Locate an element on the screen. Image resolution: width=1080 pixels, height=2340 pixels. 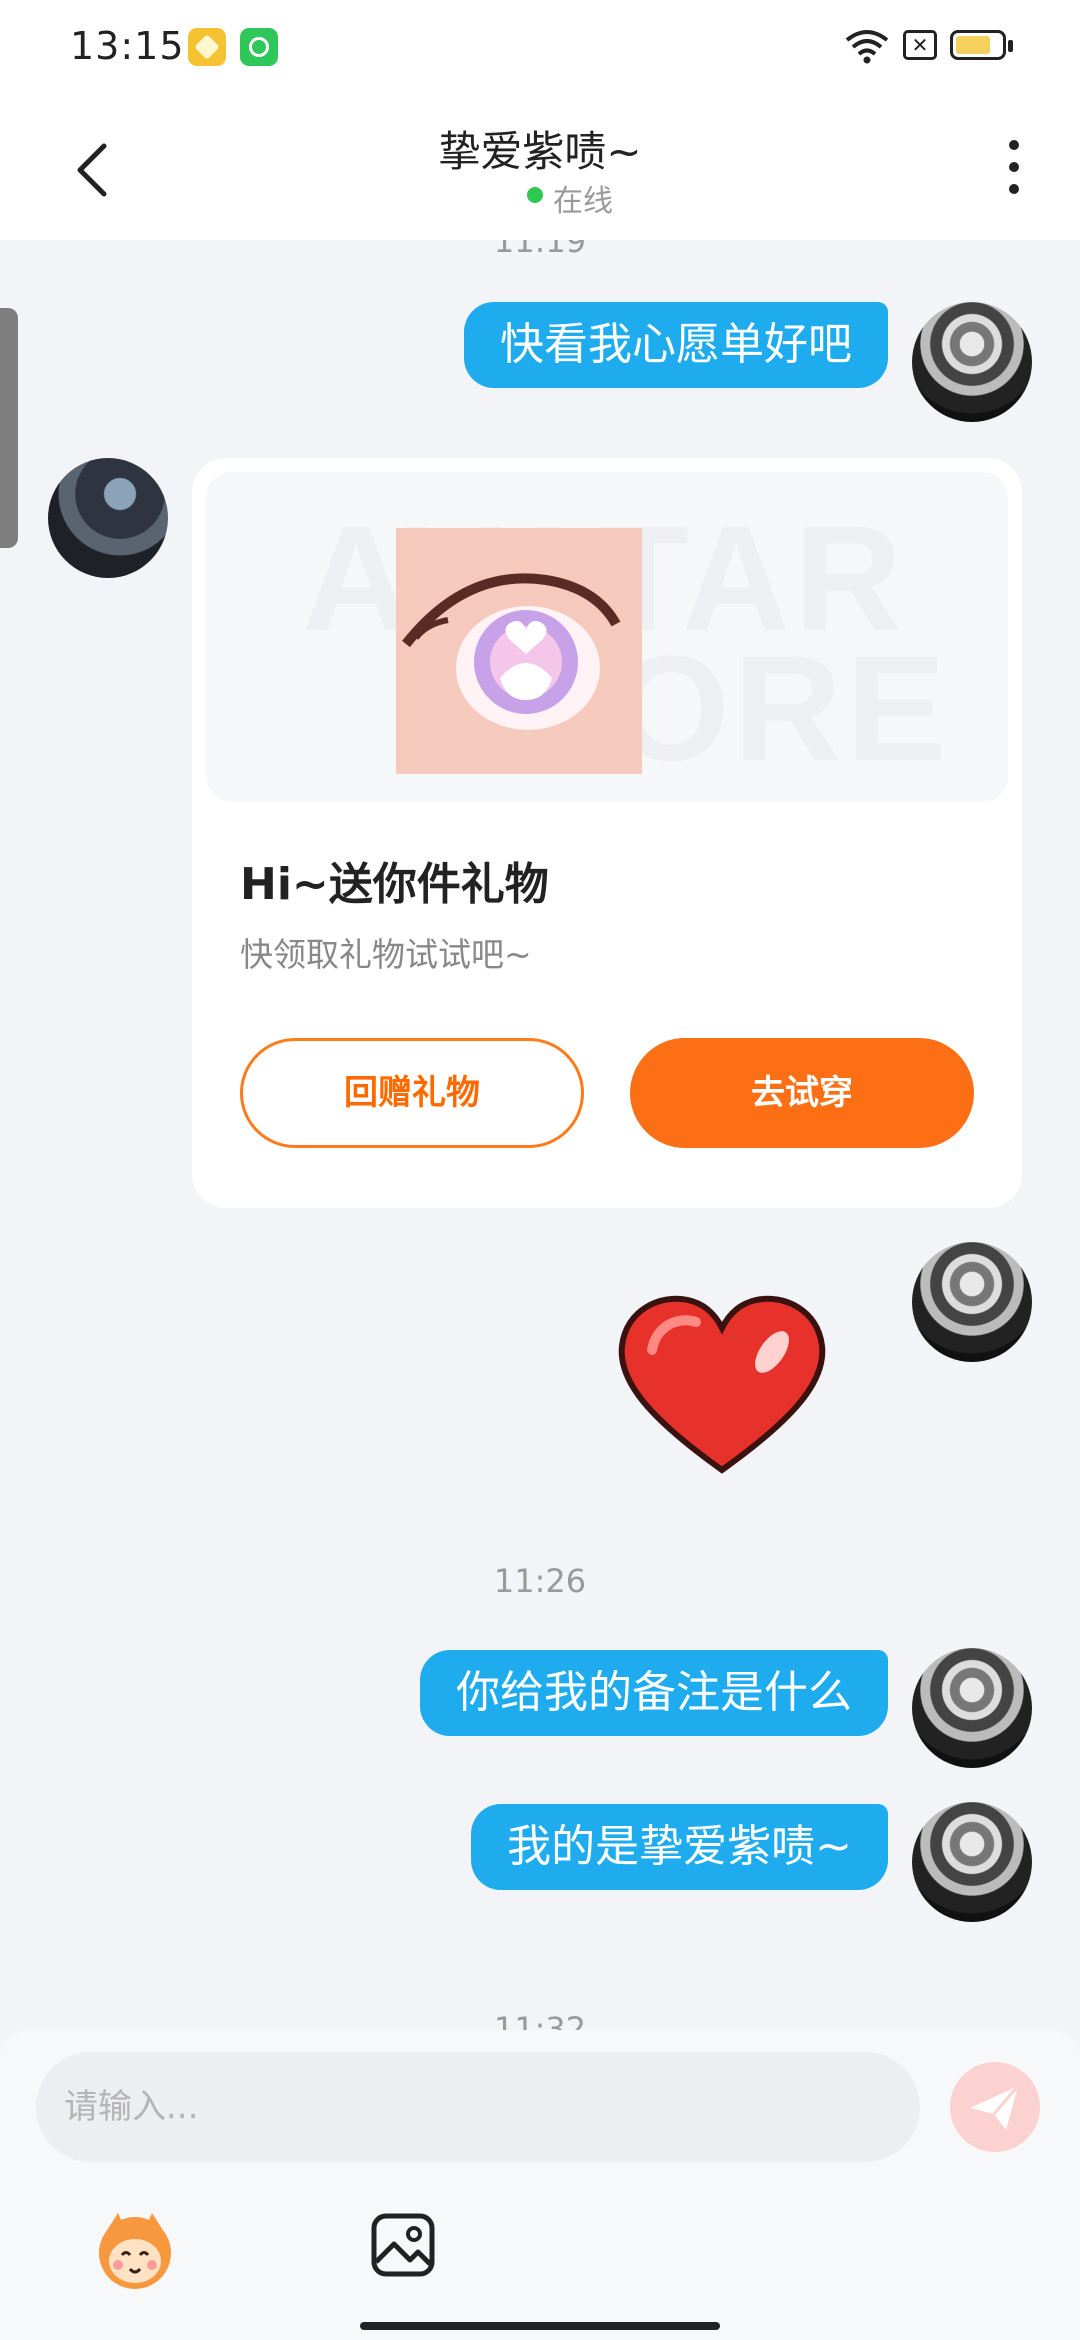
eye-icon is located at coordinates (511, 651).